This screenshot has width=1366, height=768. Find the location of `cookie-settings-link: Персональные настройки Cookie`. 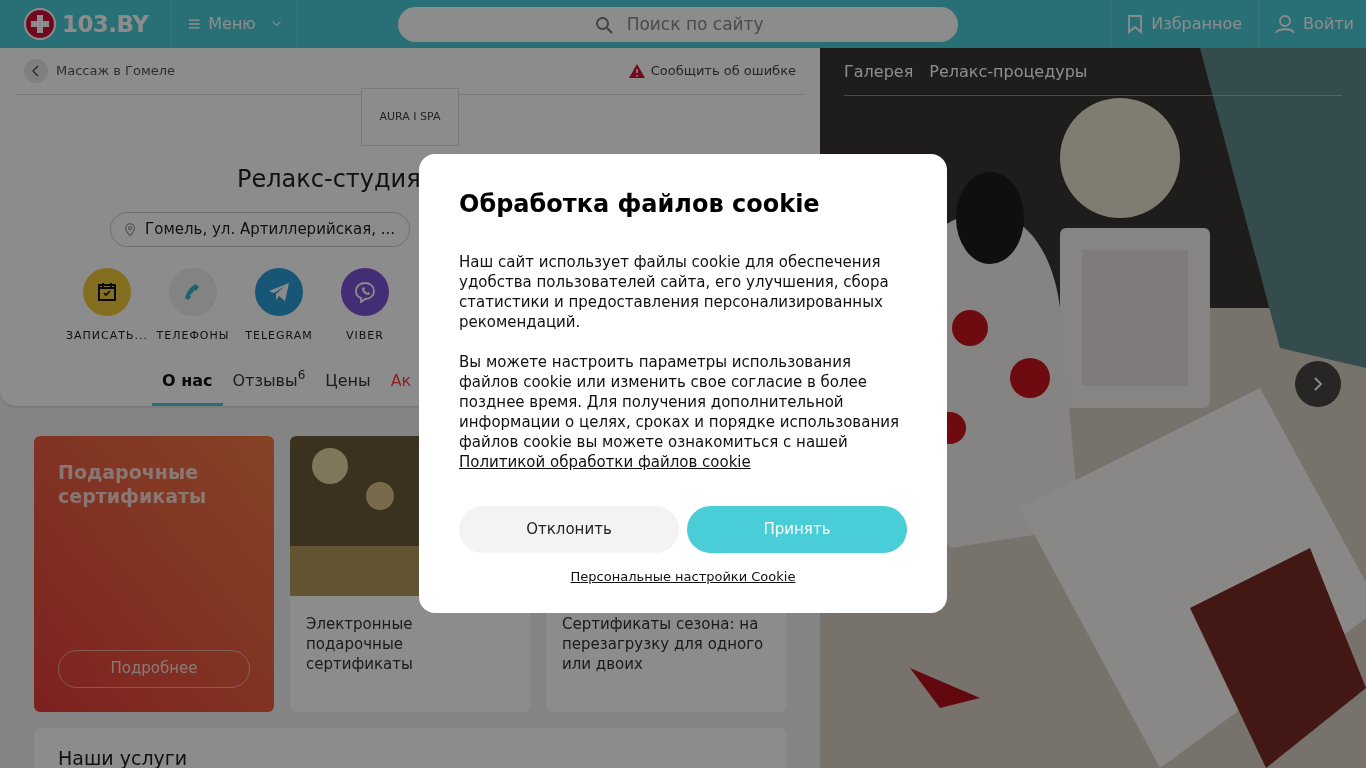

cookie-settings-link: Персональные настройки Cookie is located at coordinates (683, 577).